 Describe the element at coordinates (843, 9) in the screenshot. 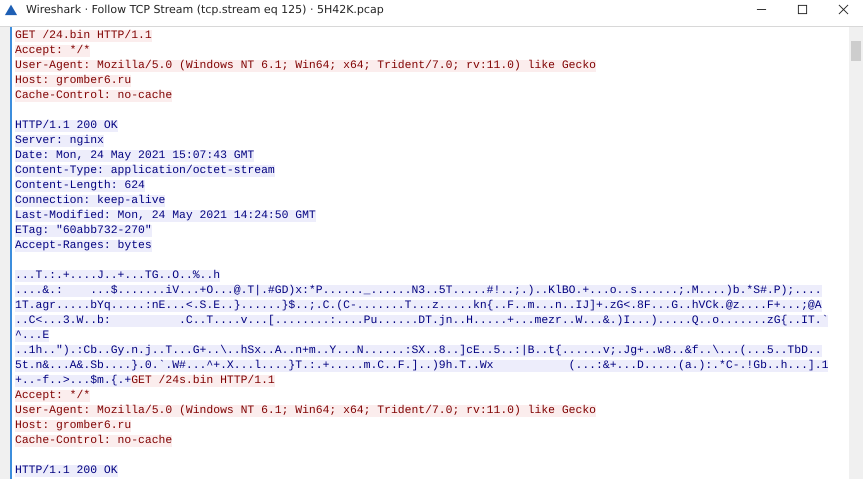

I see `close-icon` at that location.